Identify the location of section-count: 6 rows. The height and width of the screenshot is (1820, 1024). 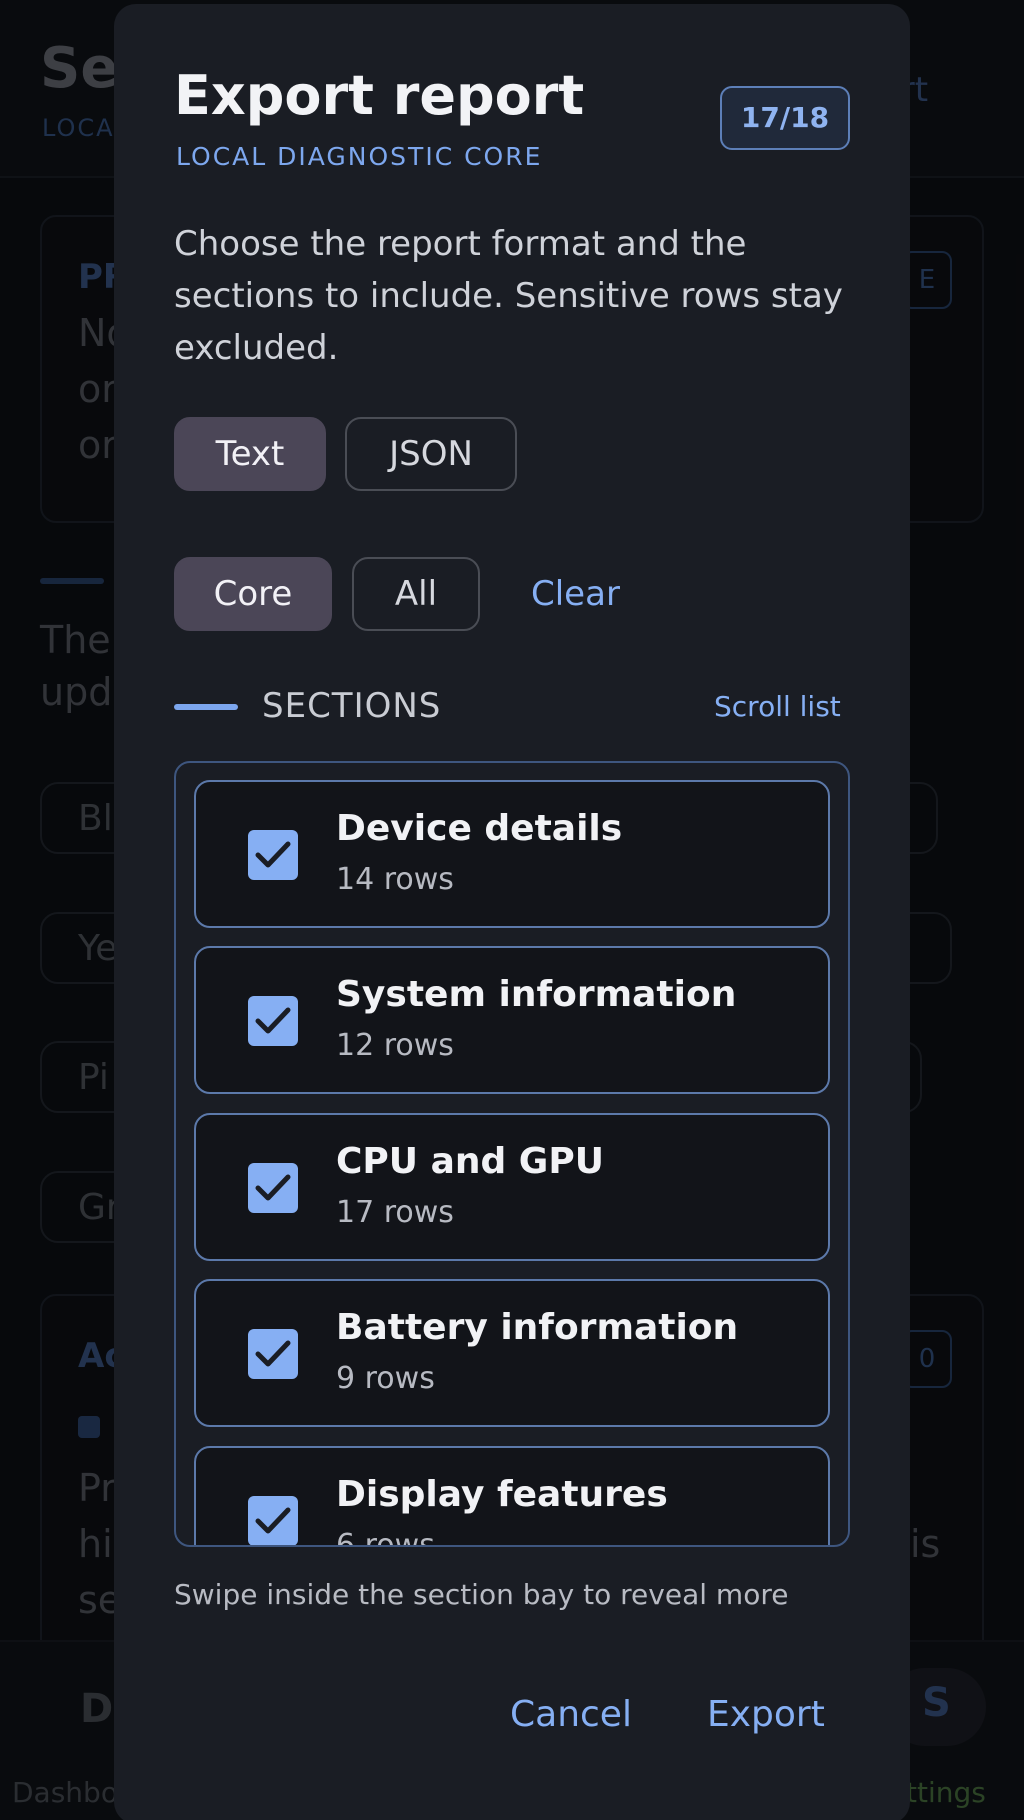
(385, 1537).